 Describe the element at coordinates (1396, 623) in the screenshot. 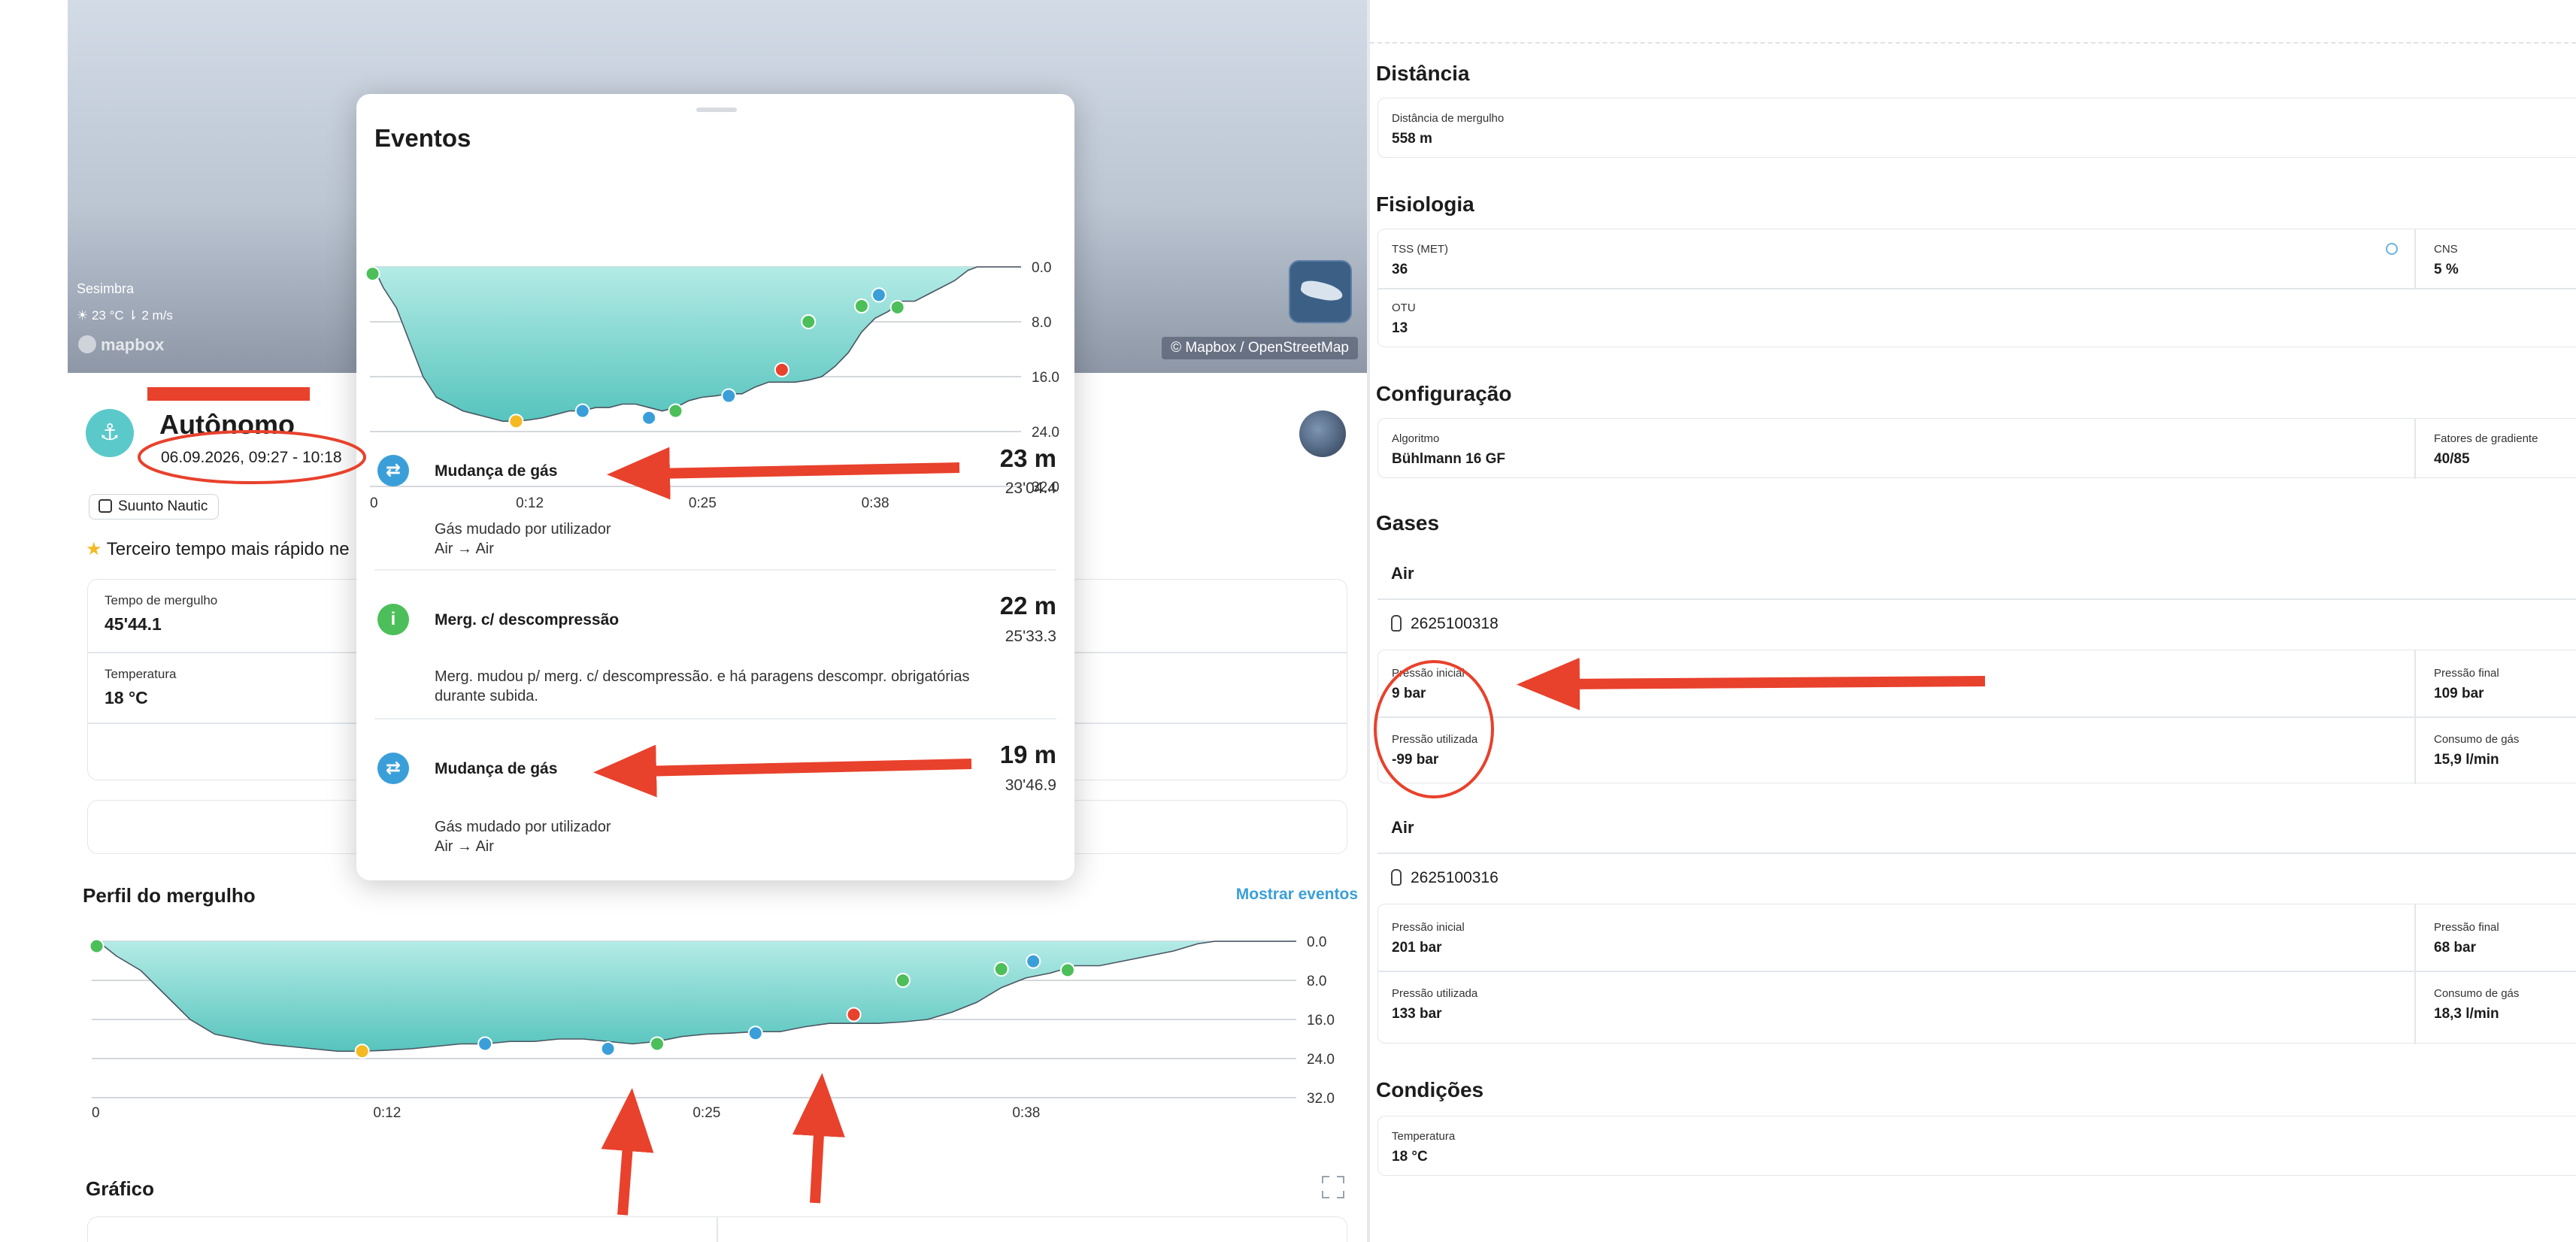

I see `tank-icon` at that location.